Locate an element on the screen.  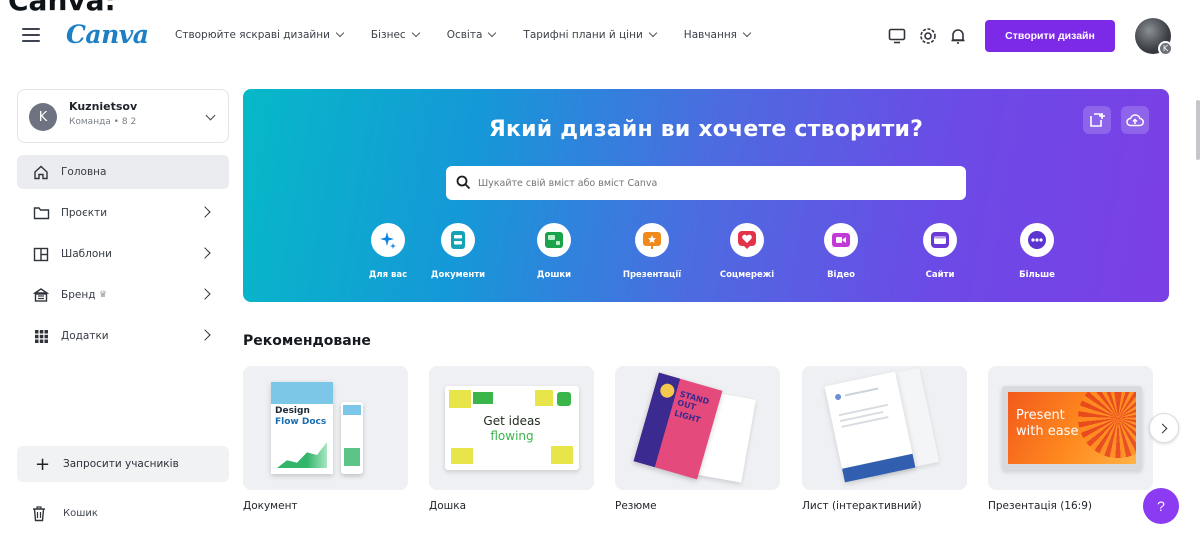
thumb-title: Present is located at coordinates (1040, 415).